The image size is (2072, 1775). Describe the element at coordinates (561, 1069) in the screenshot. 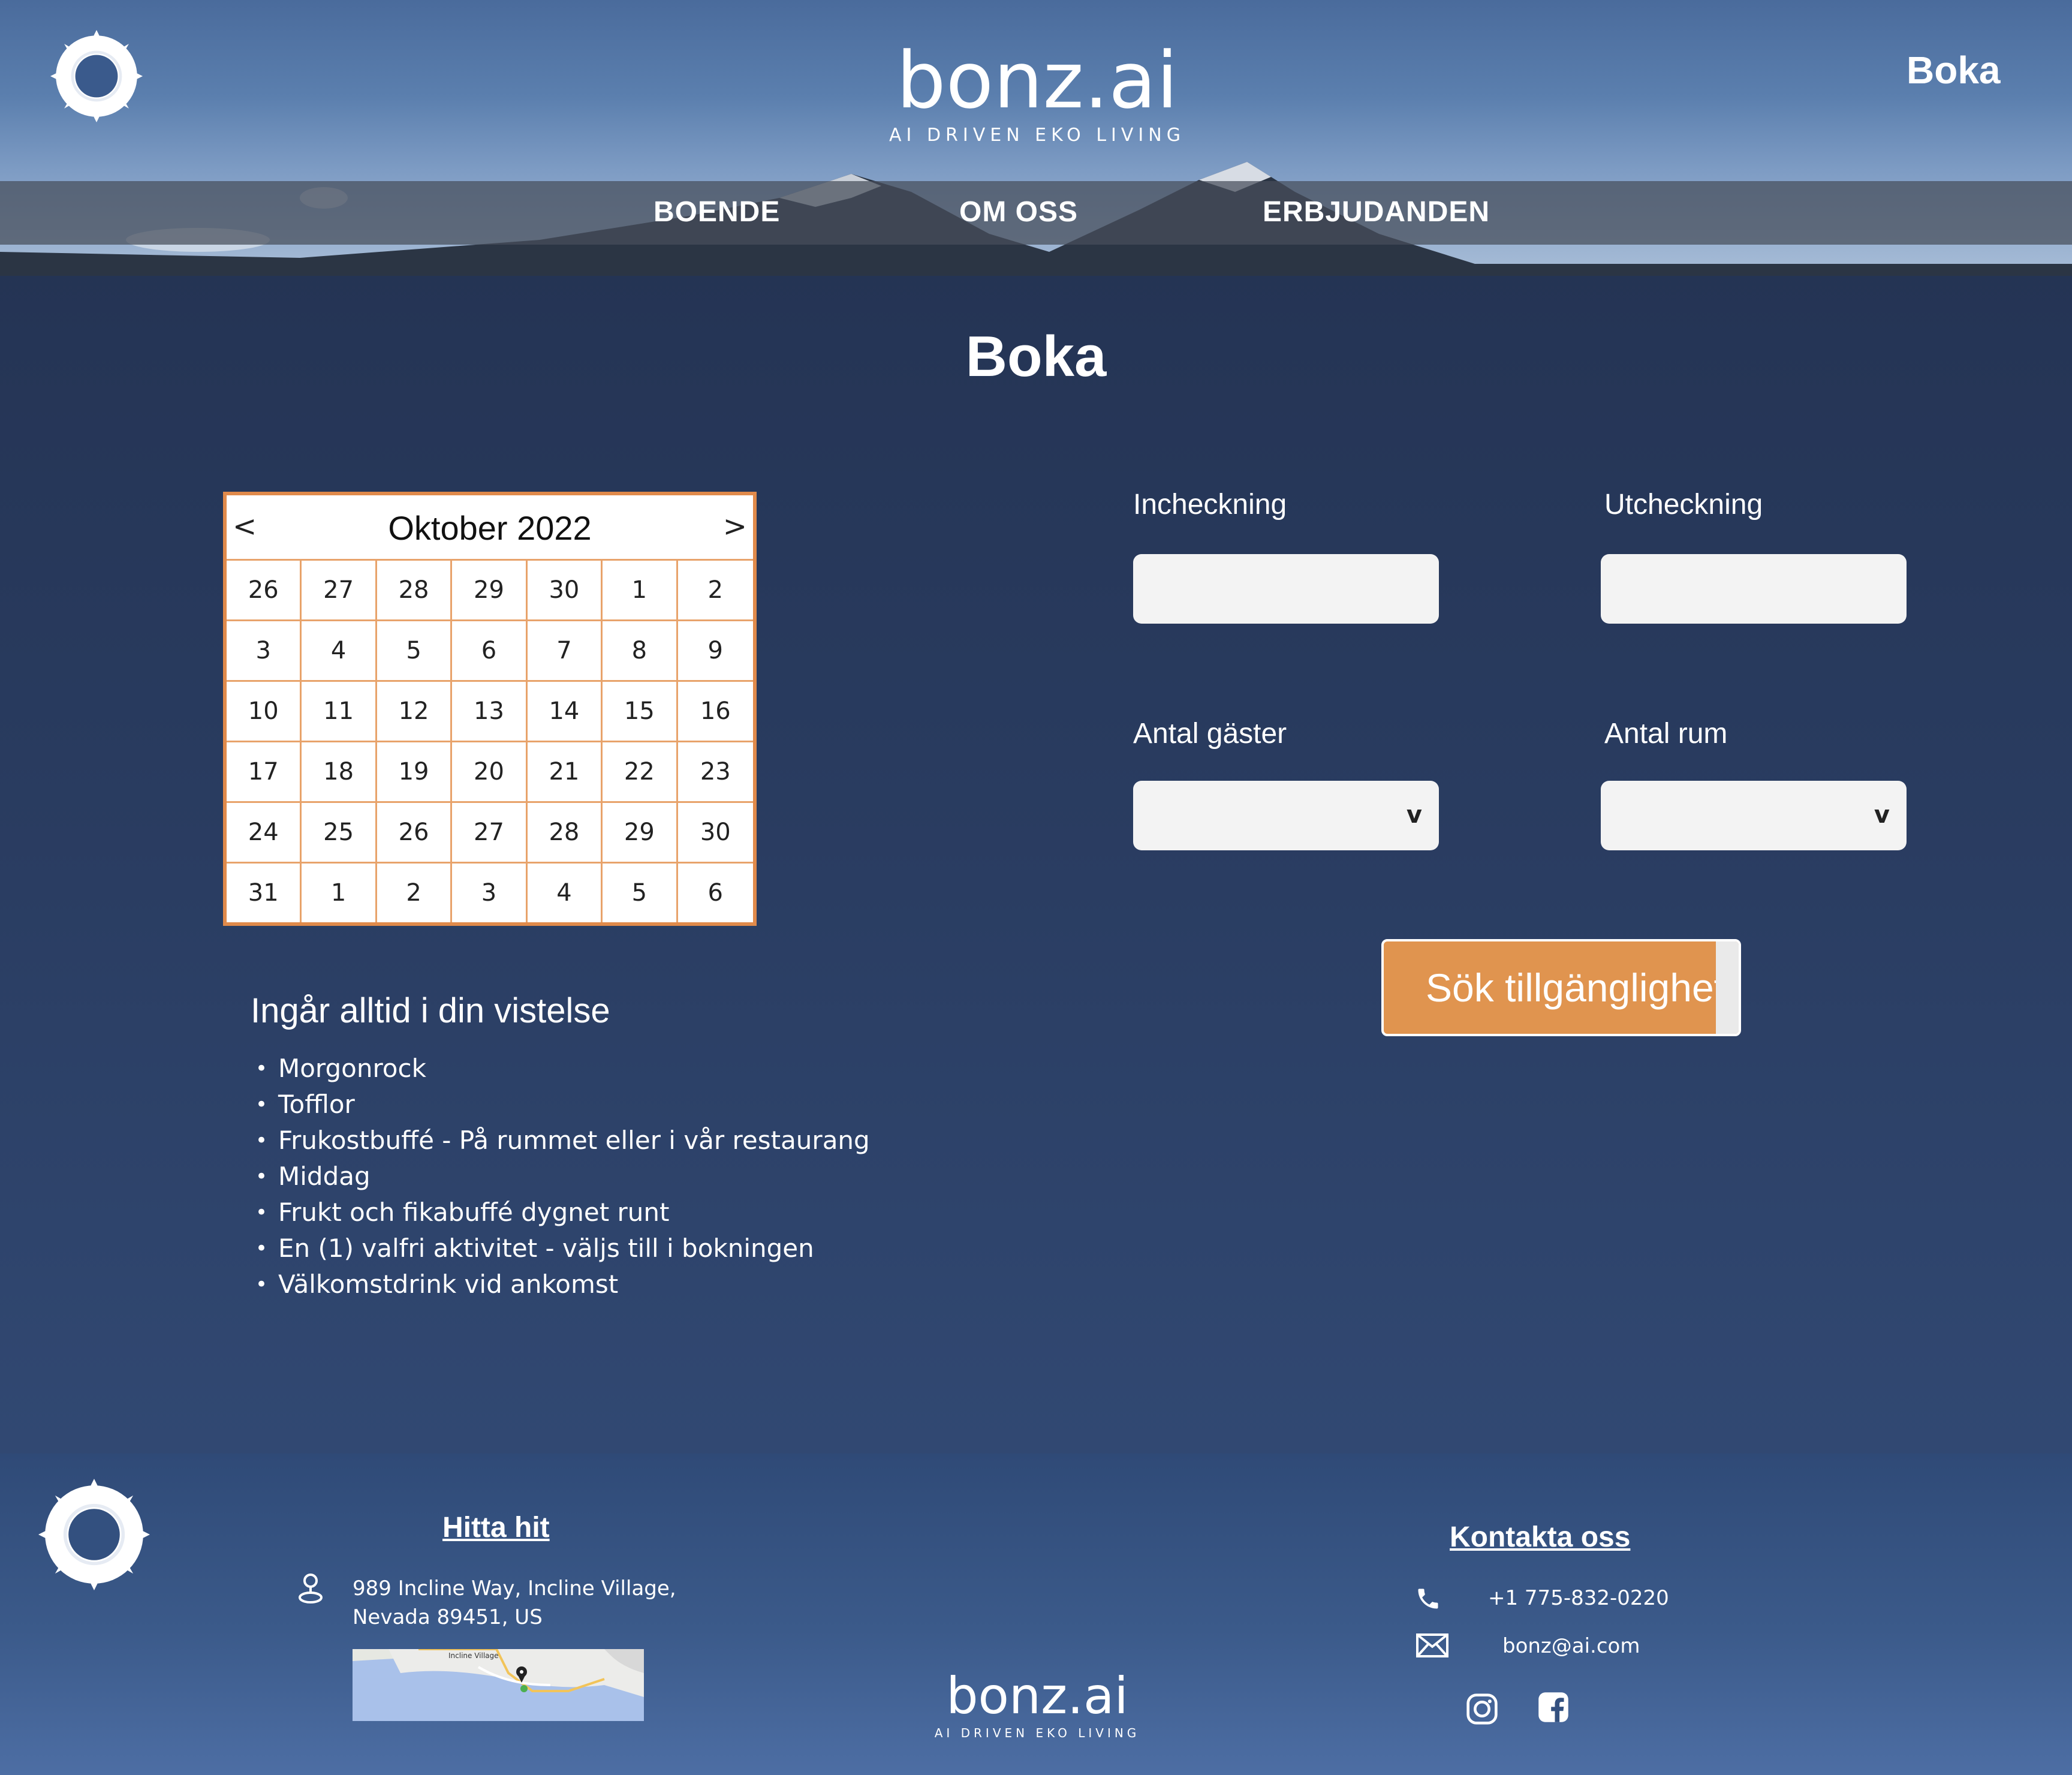

I see `list-item: Morgonrock` at that location.